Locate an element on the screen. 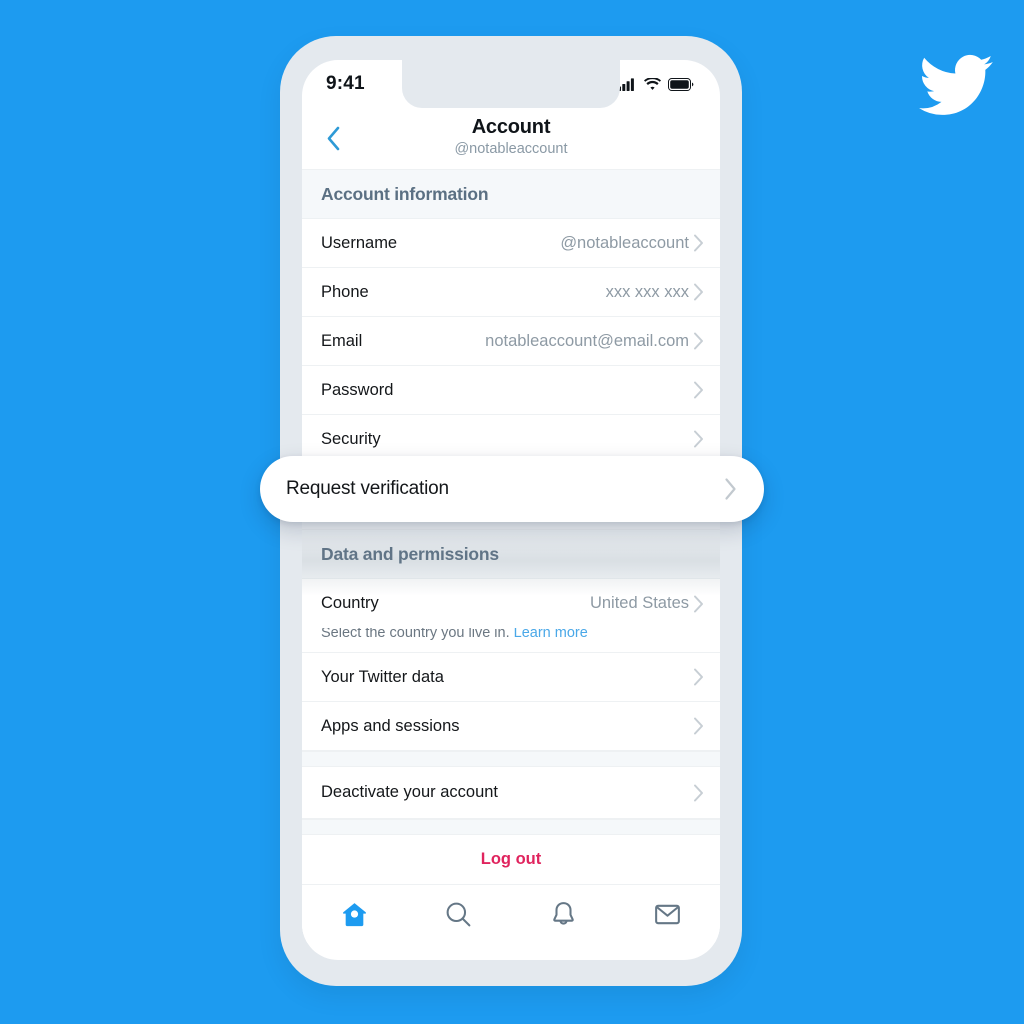 The height and width of the screenshot is (1024, 1024). cellular-signal-icon is located at coordinates (626, 84).